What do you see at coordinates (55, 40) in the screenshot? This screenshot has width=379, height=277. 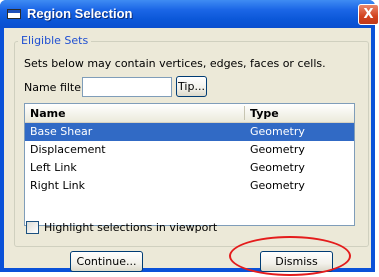 I see `group-label: Eligible Sets` at bounding box center [55, 40].